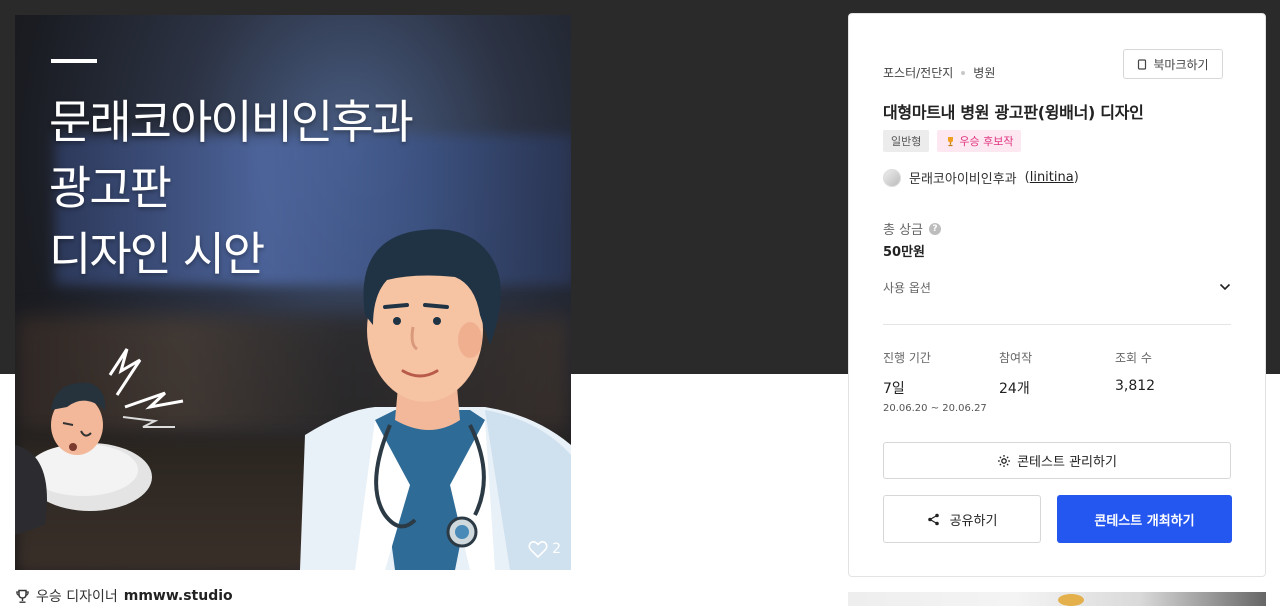  I want to click on breadcrumb-separator, so click(963, 72).